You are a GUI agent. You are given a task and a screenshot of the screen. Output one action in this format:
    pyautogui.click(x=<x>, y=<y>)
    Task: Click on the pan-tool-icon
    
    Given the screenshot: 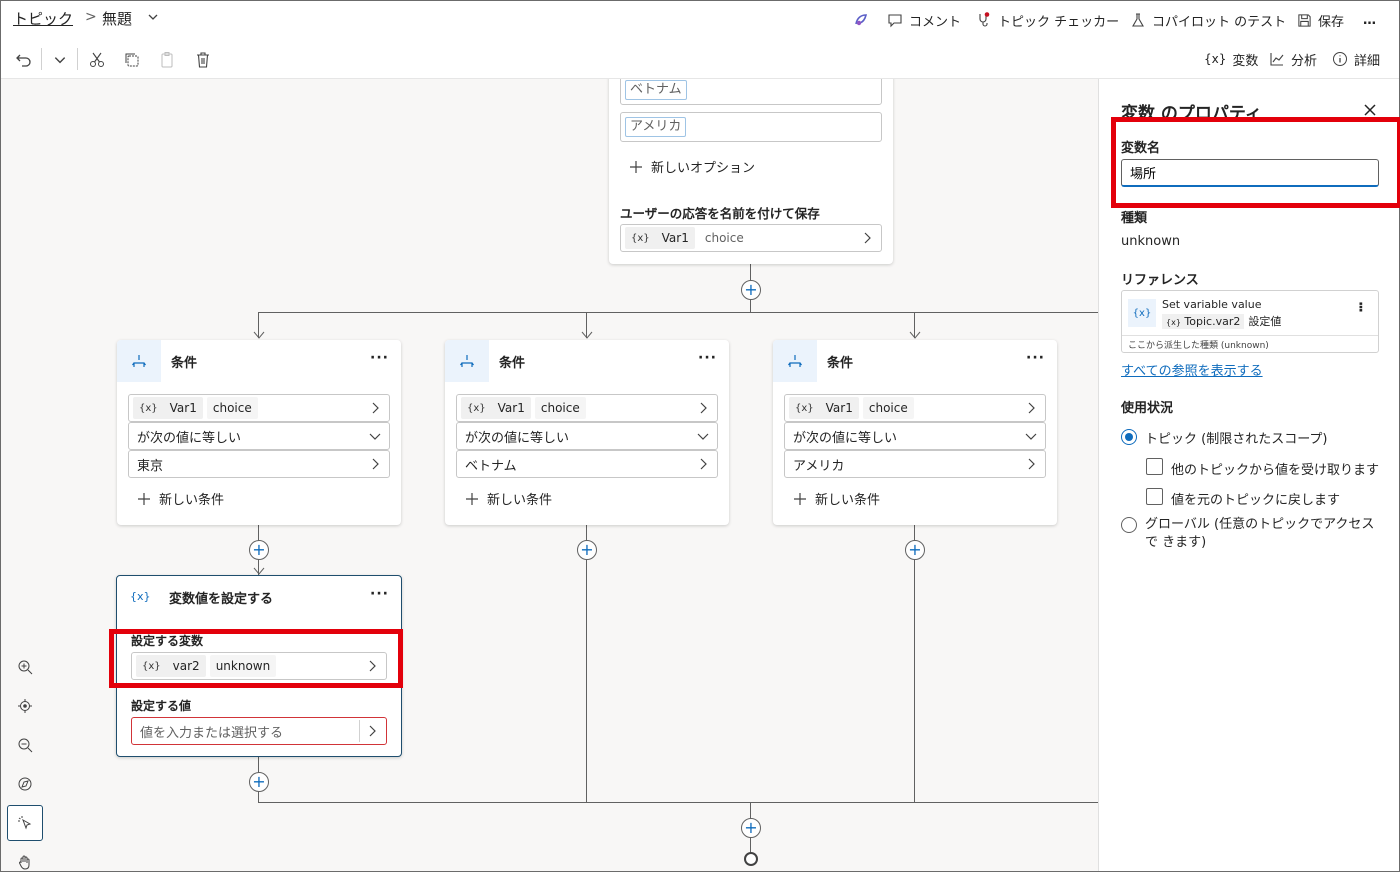 What is the action you would take?
    pyautogui.click(x=25, y=857)
    